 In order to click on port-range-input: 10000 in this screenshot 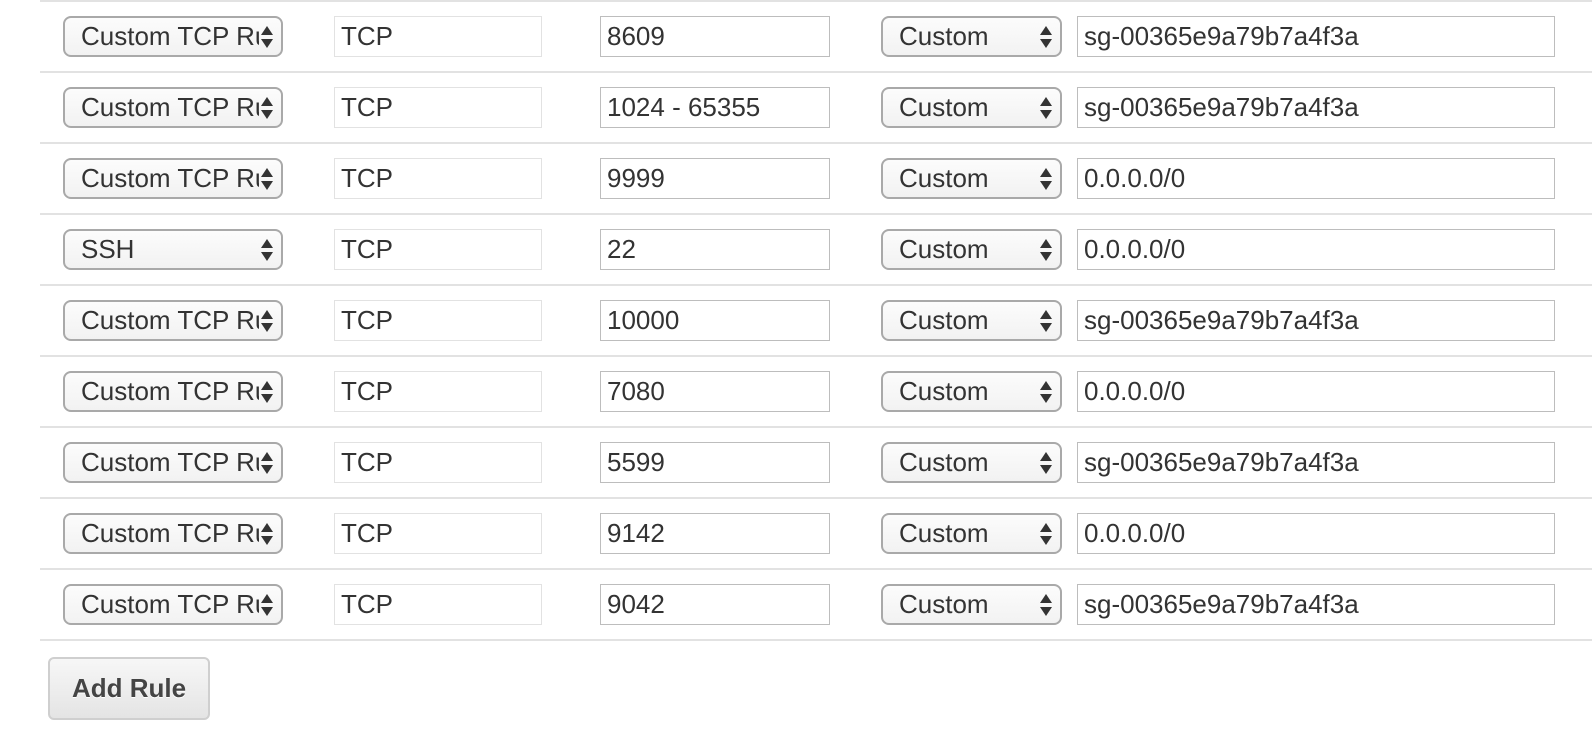, I will do `click(715, 320)`.